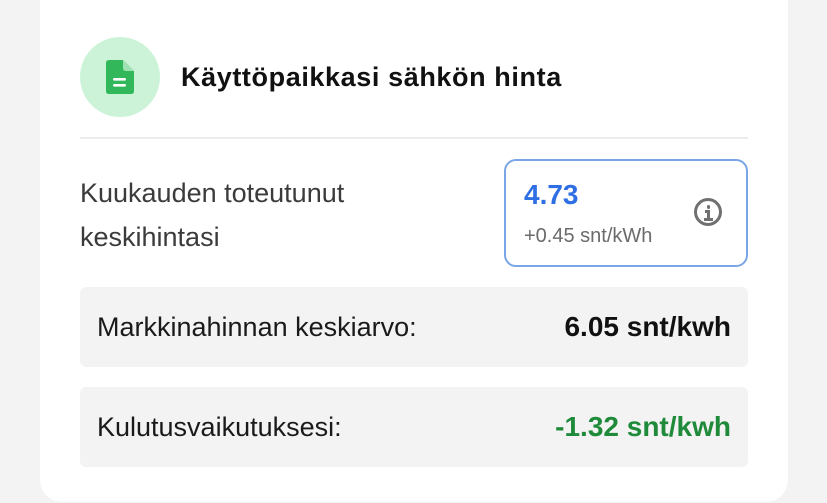  I want to click on consumption-effect-value: -1.32 snt/kwh, so click(643, 426).